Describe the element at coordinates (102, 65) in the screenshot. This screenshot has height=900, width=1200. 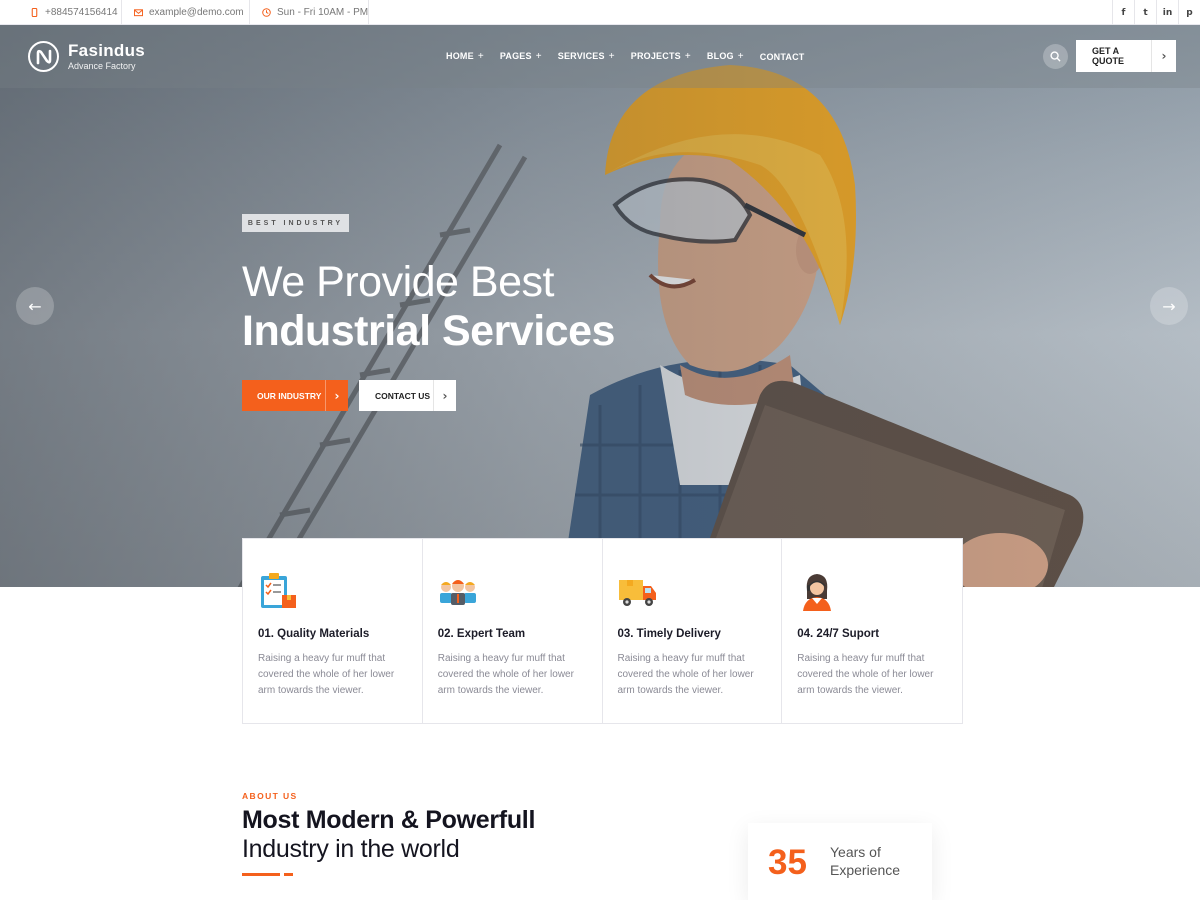
I see `brand-tagline: Advance Factory` at that location.